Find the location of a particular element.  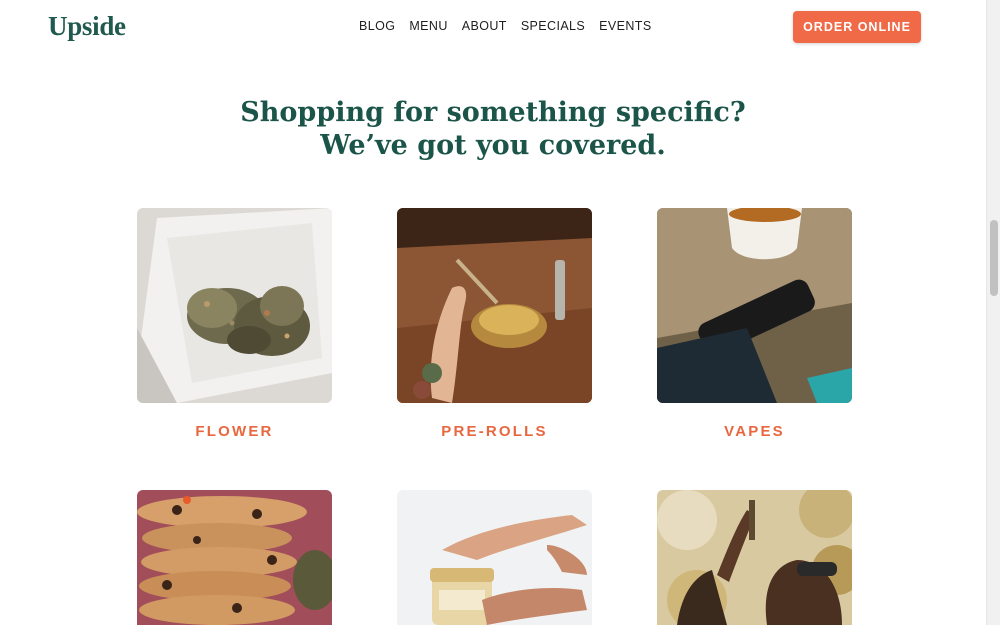

page-scrollbar is located at coordinates (993, 312).